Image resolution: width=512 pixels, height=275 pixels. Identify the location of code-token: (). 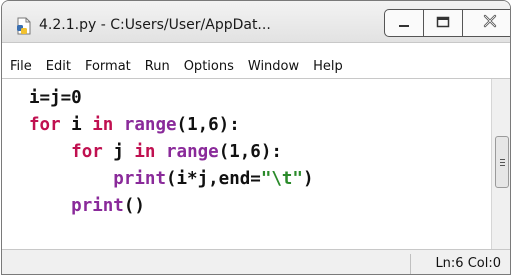
(134, 206).